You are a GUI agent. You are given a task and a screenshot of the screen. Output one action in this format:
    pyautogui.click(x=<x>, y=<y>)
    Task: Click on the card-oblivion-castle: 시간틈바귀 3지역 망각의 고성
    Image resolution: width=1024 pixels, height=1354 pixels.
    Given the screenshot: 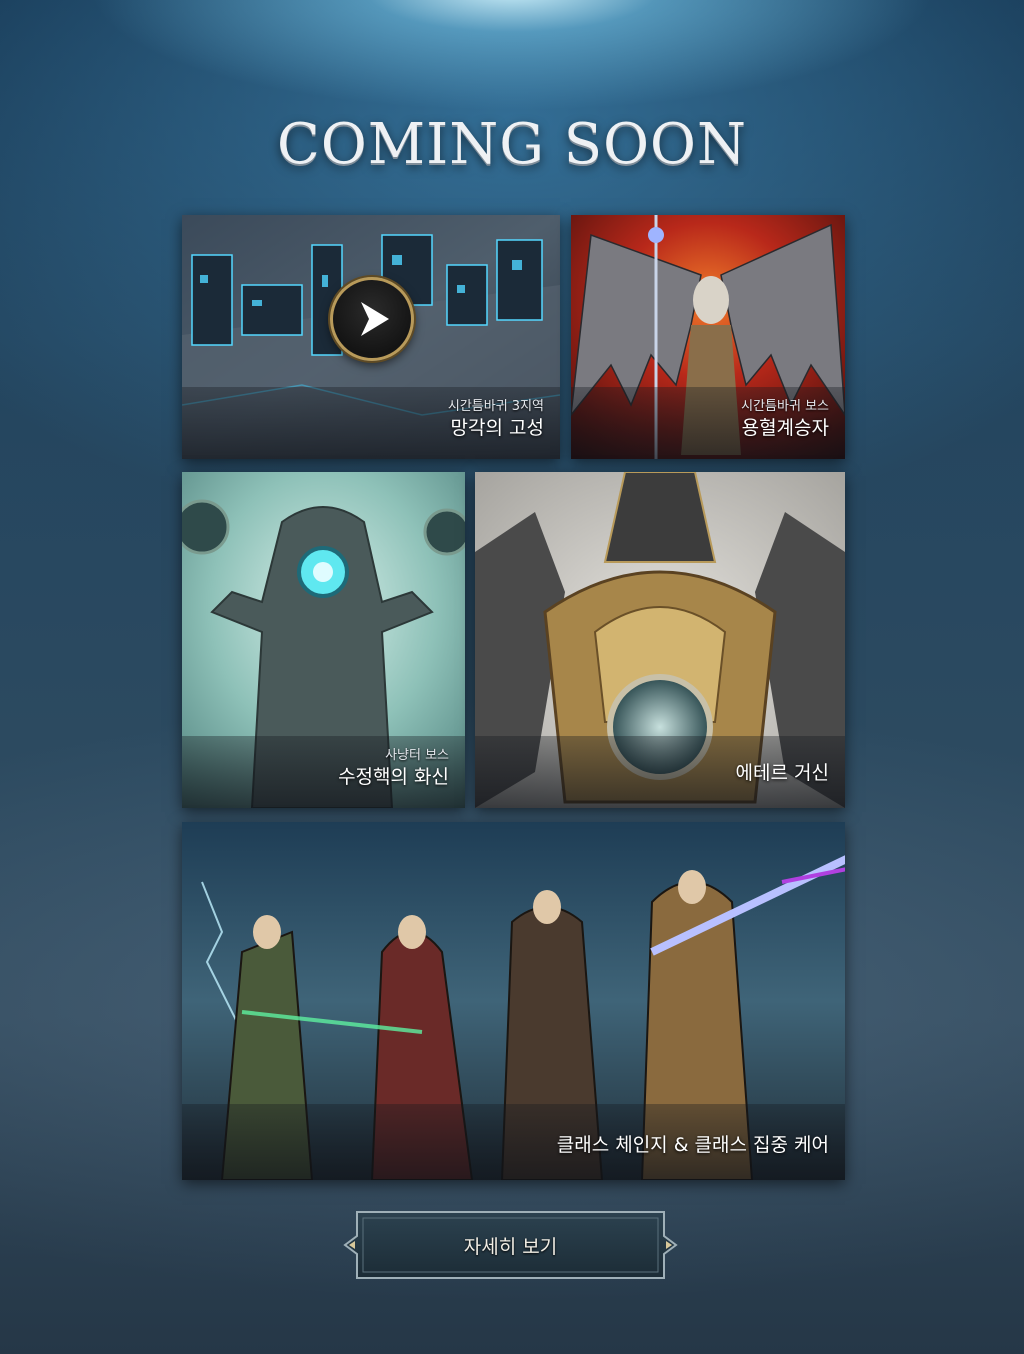 What is the action you would take?
    pyautogui.click(x=371, y=337)
    